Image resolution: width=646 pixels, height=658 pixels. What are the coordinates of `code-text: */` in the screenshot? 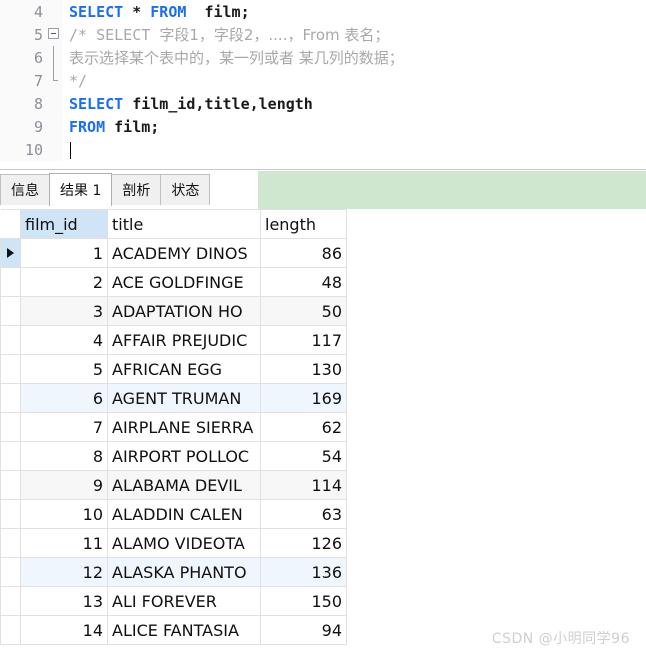 It's located at (74, 81).